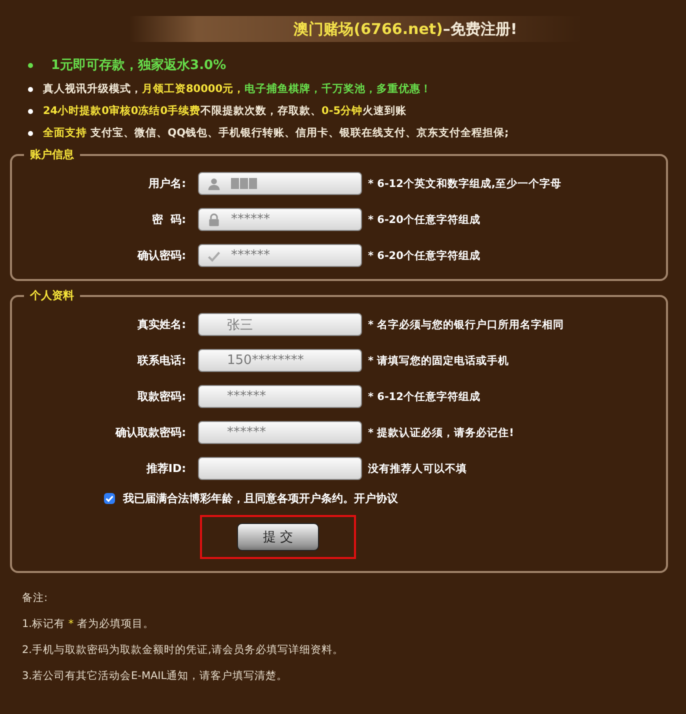 The height and width of the screenshot is (714, 686). I want to click on submit-button: 提 交, so click(278, 537).